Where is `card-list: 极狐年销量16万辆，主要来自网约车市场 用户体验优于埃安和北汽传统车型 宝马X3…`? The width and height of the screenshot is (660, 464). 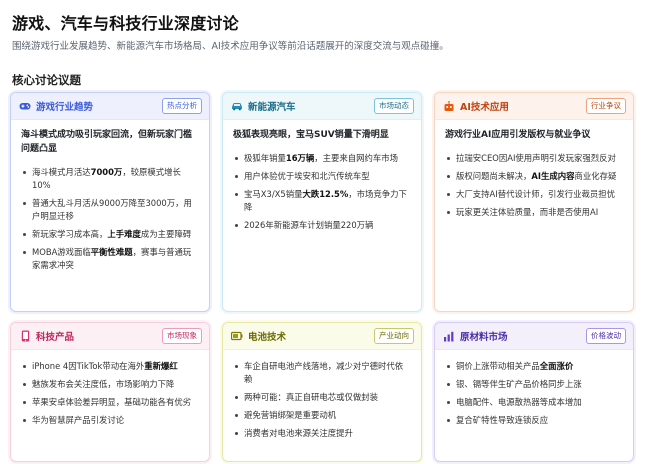
card-list: 极狐年销量16万辆，主要来自网约车市场 用户体验优于埃安和北汽传统车型 宝马X3… is located at coordinates (322, 192).